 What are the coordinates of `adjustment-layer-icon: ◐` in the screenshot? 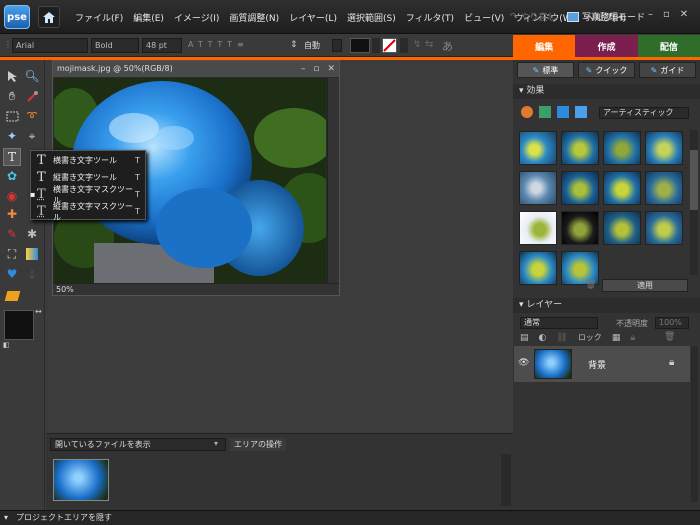 It's located at (543, 338).